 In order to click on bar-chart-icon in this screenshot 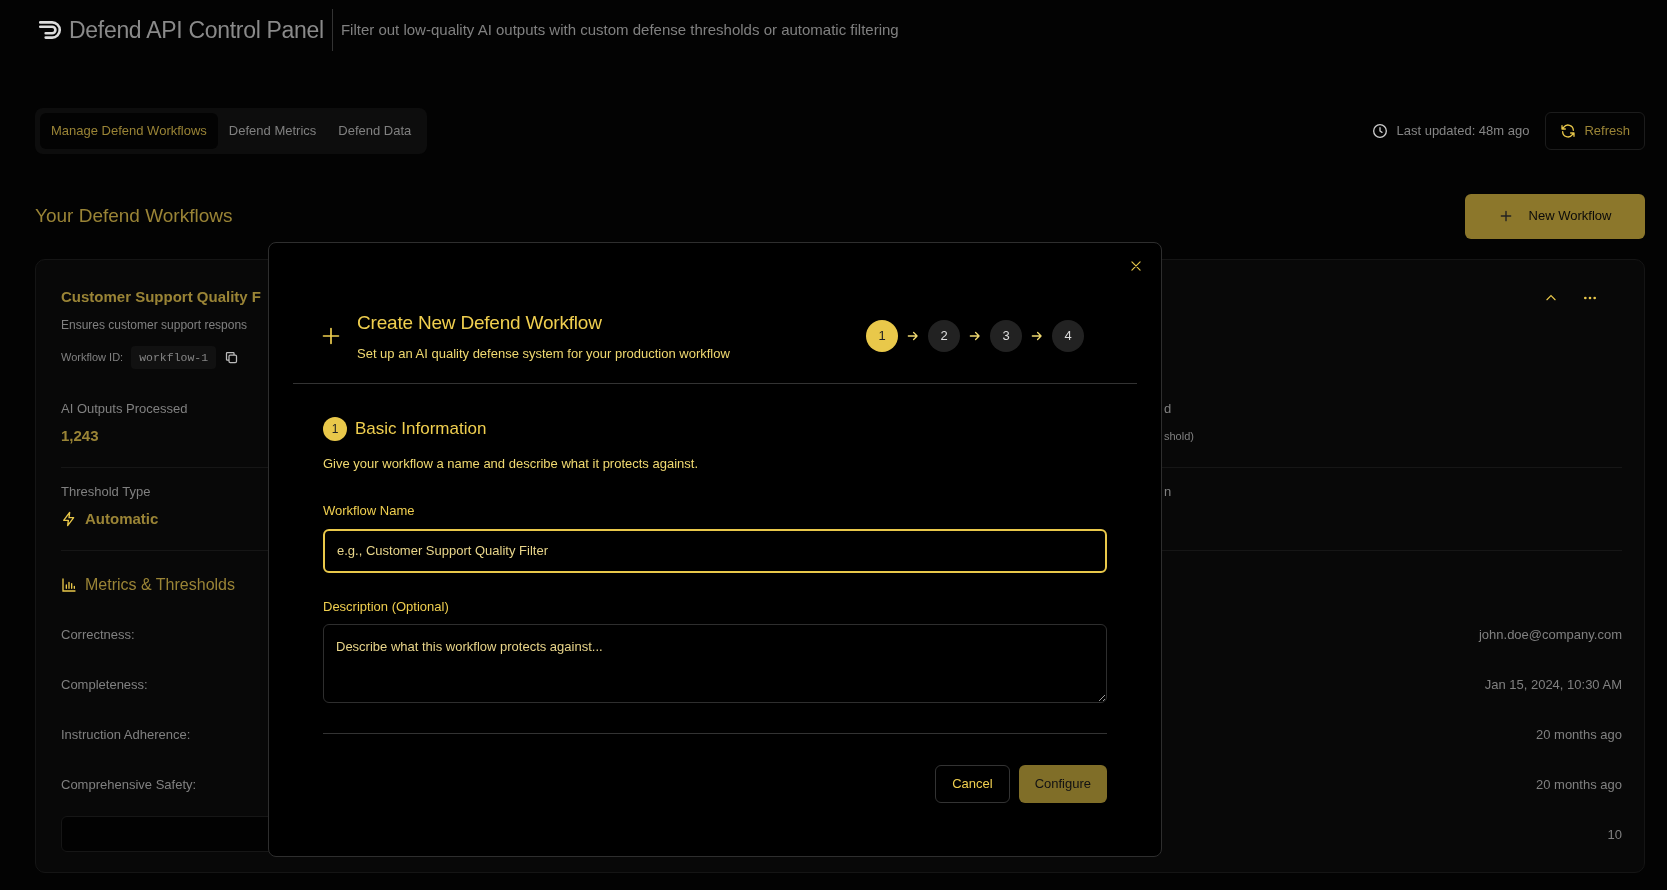, I will do `click(69, 585)`.